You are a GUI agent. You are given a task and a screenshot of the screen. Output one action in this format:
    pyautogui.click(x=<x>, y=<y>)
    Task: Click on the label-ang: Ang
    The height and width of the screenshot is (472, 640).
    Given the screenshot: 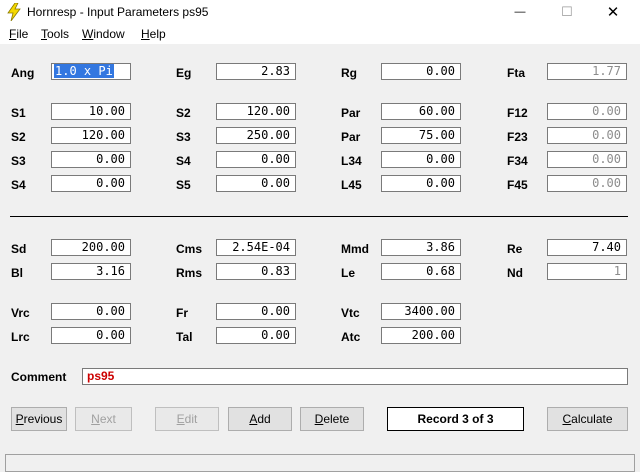 What is the action you would take?
    pyautogui.click(x=23, y=73)
    